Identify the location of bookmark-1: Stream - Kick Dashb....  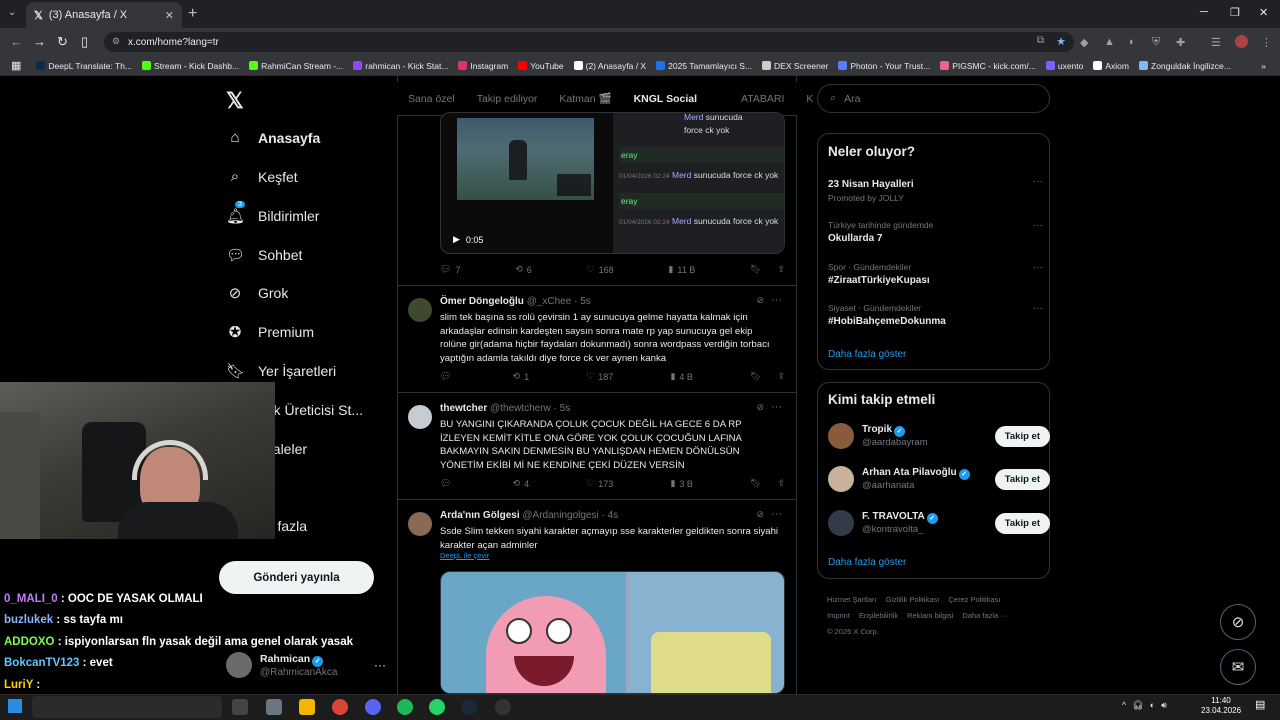
(190, 66).